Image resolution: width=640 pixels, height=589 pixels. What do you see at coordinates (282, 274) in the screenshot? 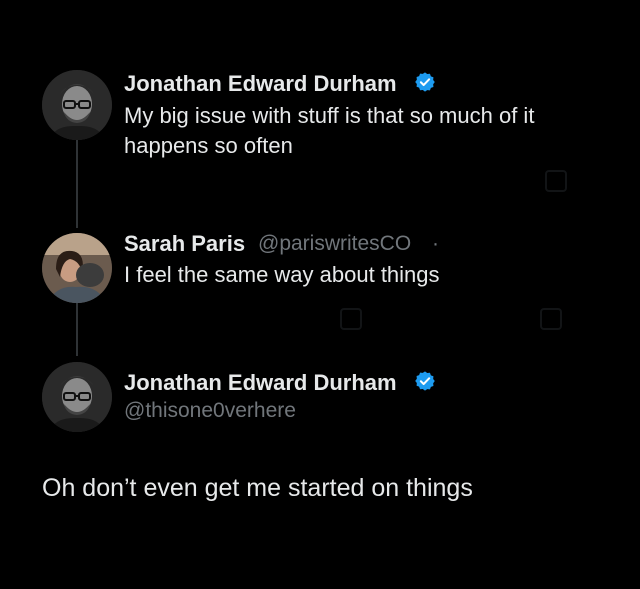
I see `tweet-text: I feel the same way about things` at bounding box center [282, 274].